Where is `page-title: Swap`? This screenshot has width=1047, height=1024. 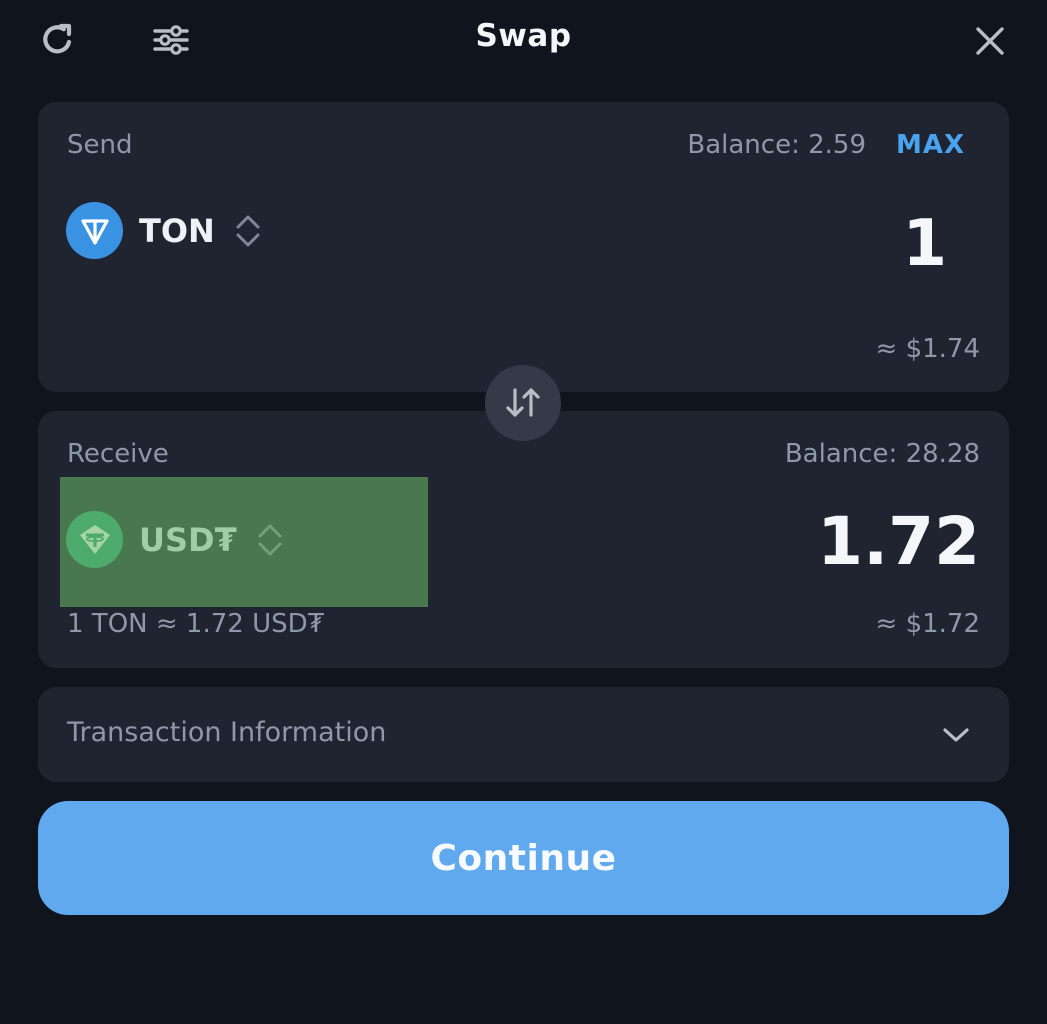
page-title: Swap is located at coordinates (523, 36).